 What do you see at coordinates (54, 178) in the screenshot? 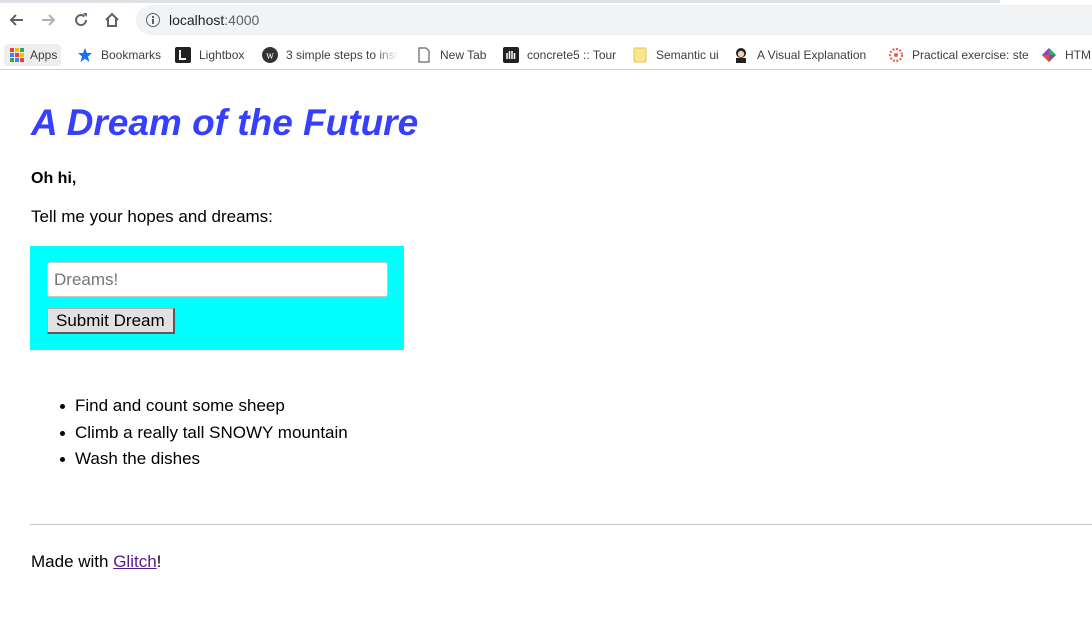
I see `greeting-text: Oh hi,` at bounding box center [54, 178].